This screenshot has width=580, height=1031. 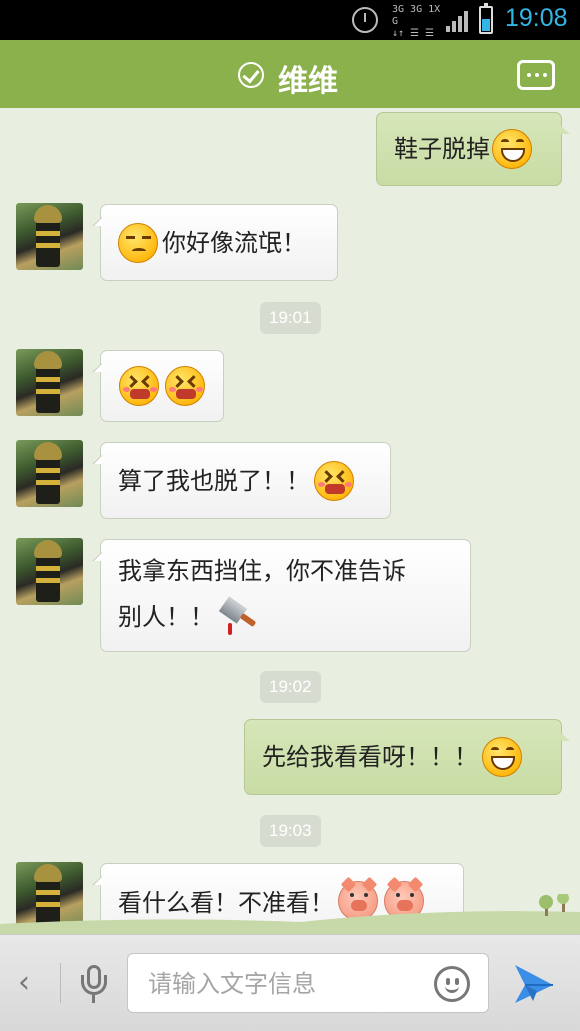 What do you see at coordinates (290, 687) in the screenshot?
I see `timestamp: 19:02` at bounding box center [290, 687].